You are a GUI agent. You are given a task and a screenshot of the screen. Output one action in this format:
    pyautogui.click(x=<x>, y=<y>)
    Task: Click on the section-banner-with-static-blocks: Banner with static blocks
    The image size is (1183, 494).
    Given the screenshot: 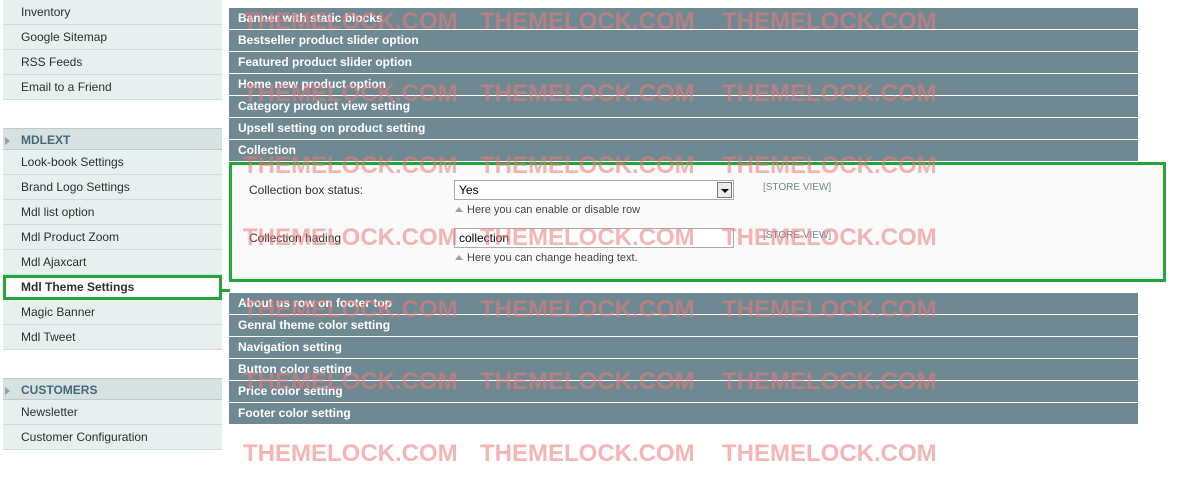 What is the action you would take?
    pyautogui.click(x=683, y=19)
    